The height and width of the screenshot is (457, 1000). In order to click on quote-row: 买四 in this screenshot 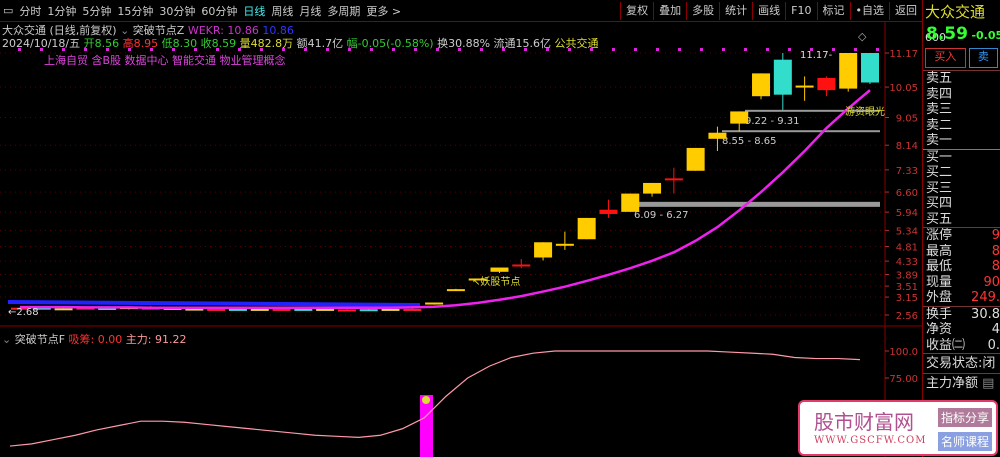, I will do `click(939, 203)`.